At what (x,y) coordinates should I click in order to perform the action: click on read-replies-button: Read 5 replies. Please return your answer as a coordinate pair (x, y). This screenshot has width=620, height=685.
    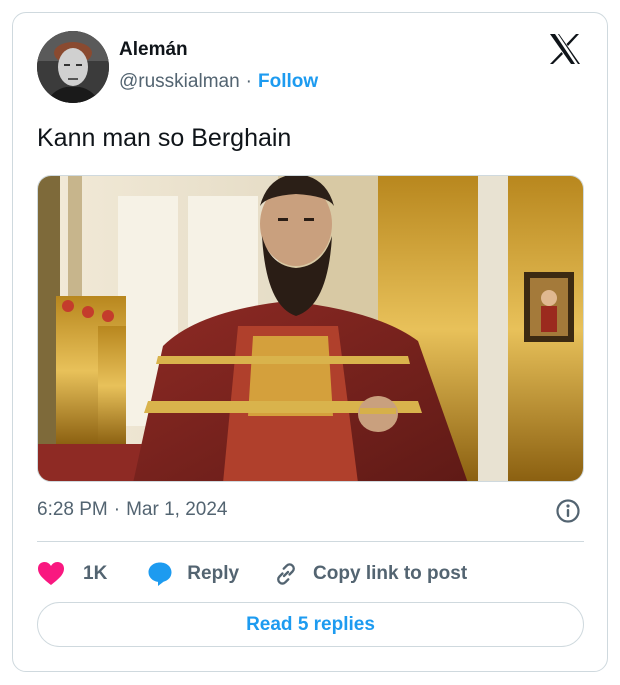
    Looking at the image, I should click on (310, 624).